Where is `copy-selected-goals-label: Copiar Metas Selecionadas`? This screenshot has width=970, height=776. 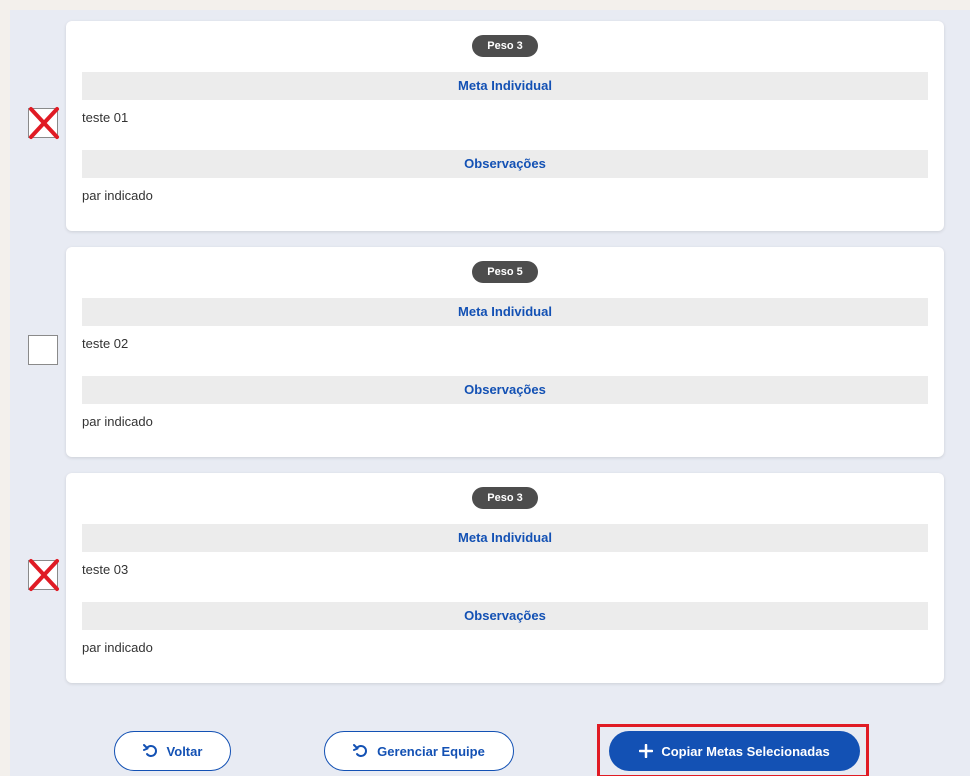 copy-selected-goals-label: Copiar Metas Selecionadas is located at coordinates (745, 751).